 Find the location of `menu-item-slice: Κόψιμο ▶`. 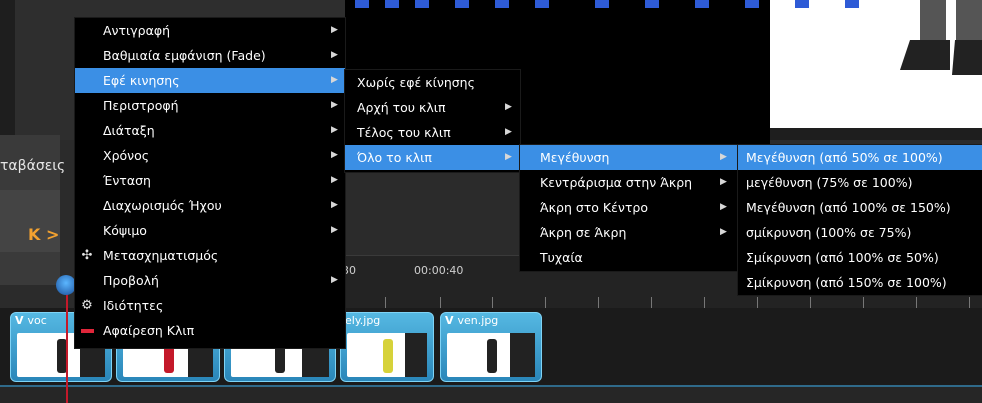

menu-item-slice: Κόψιμο ▶ is located at coordinates (210, 230).